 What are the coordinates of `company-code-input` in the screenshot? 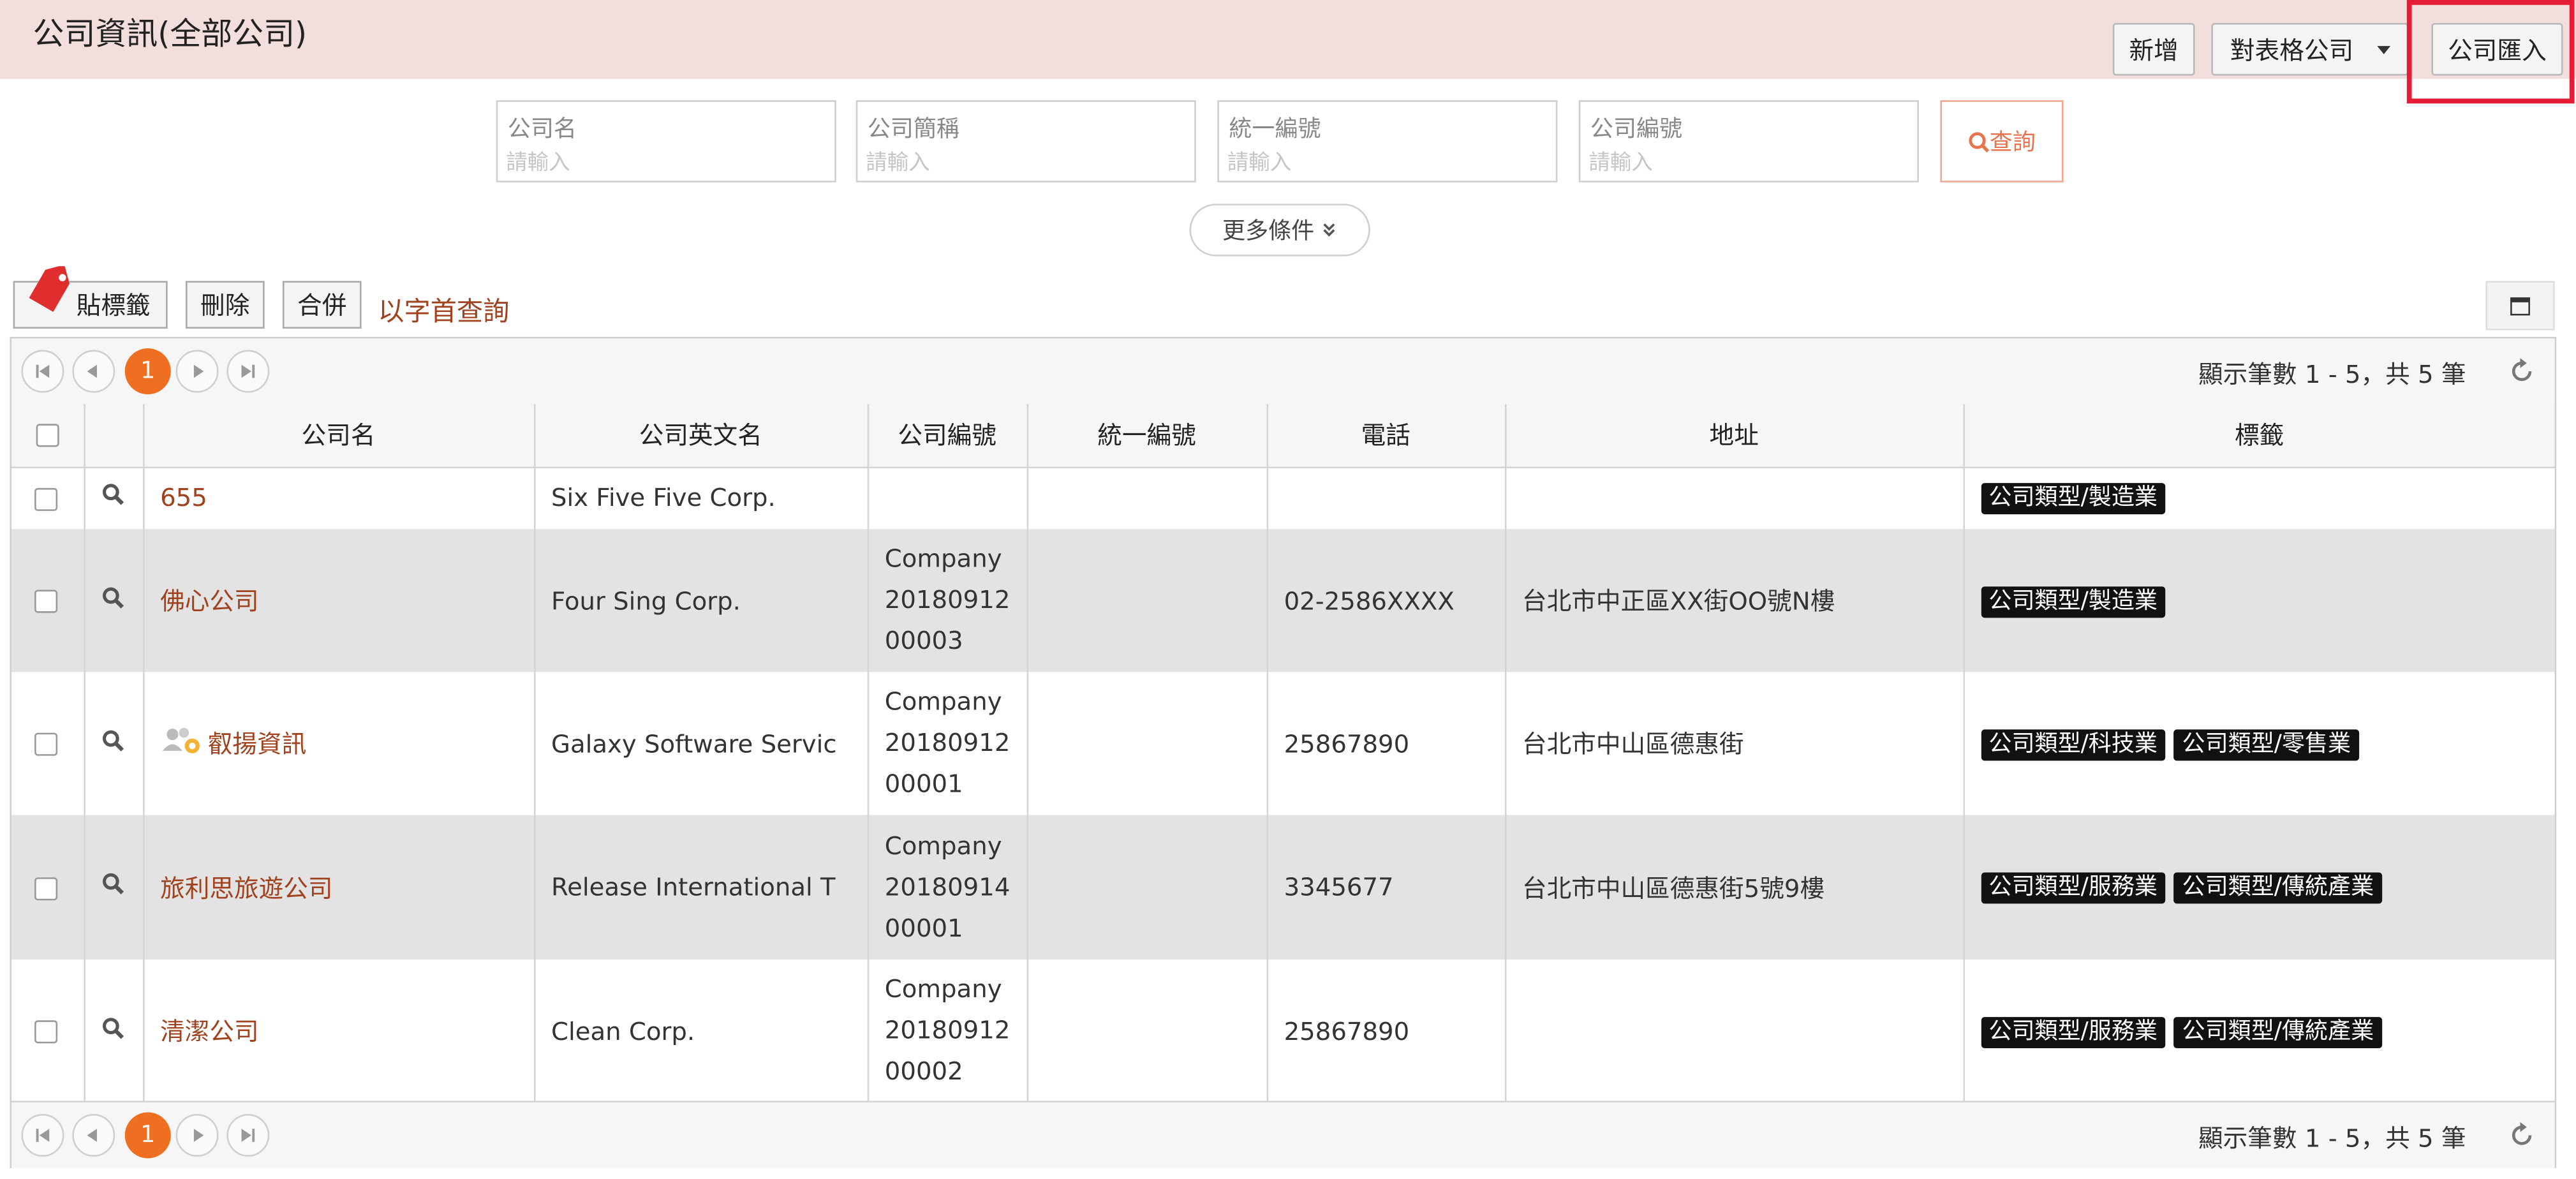 It's located at (1744, 162).